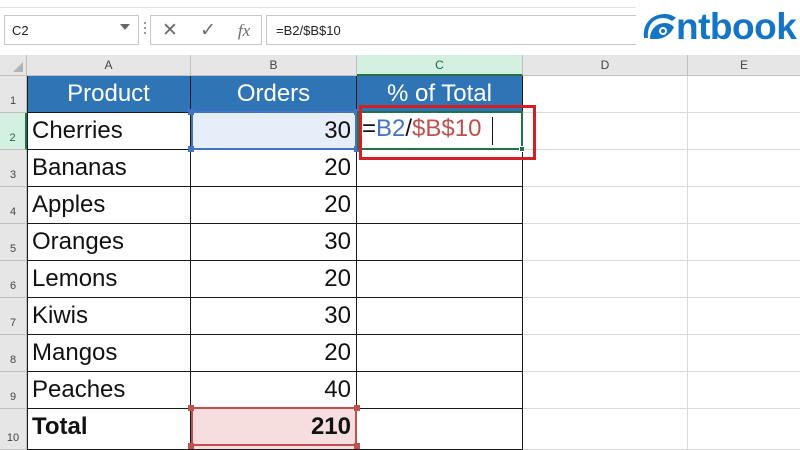  I want to click on name-box-value: C2, so click(20, 30).